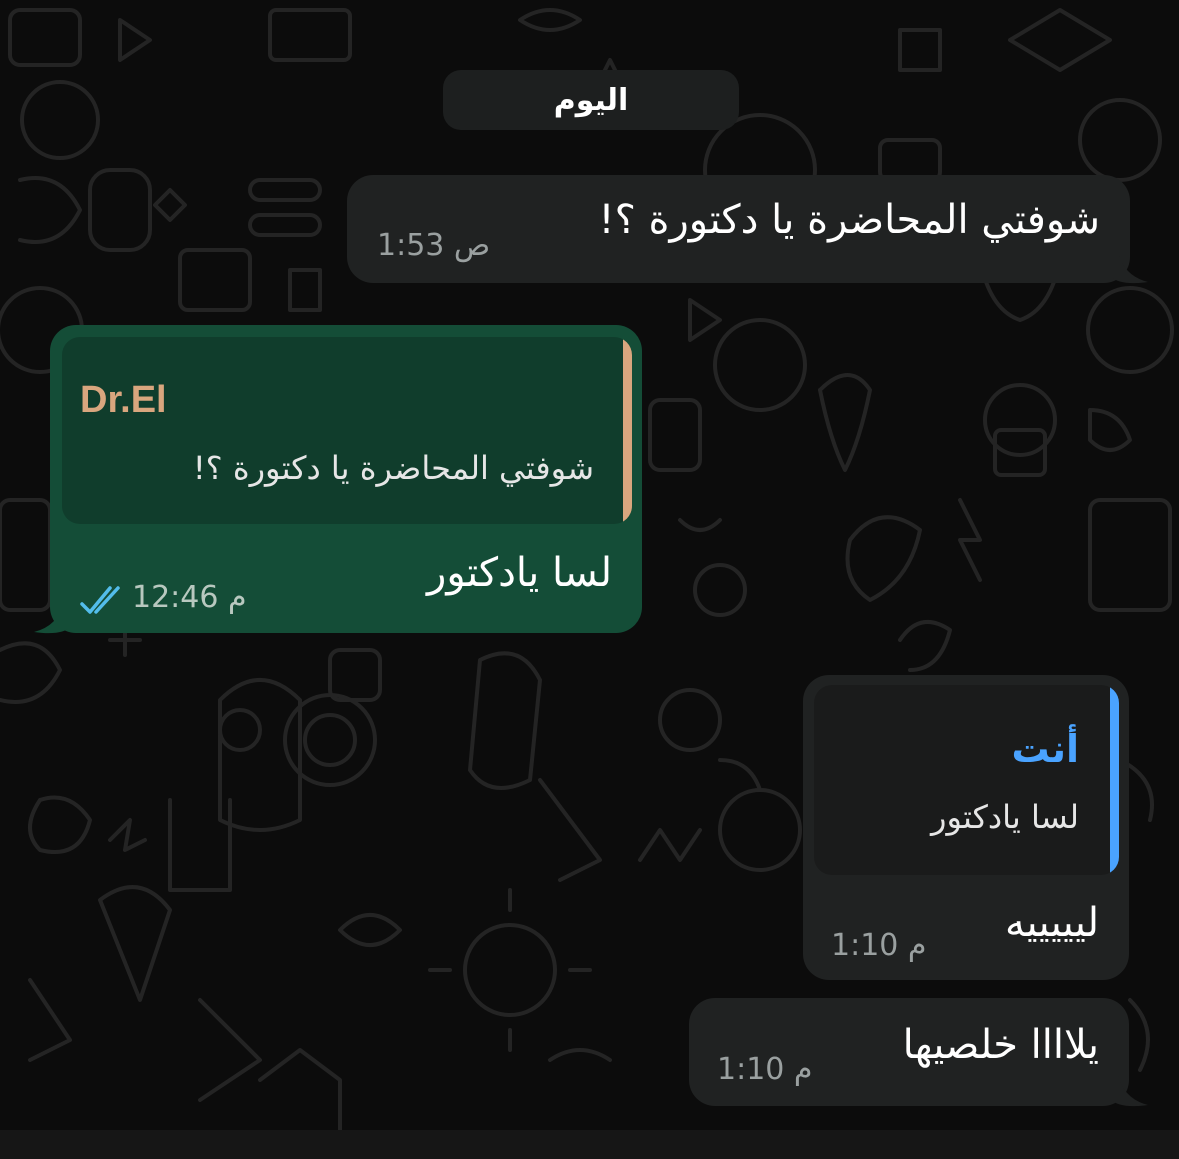  What do you see at coordinates (434, 245) in the screenshot?
I see `message-timestamp: 1:53 ص` at bounding box center [434, 245].